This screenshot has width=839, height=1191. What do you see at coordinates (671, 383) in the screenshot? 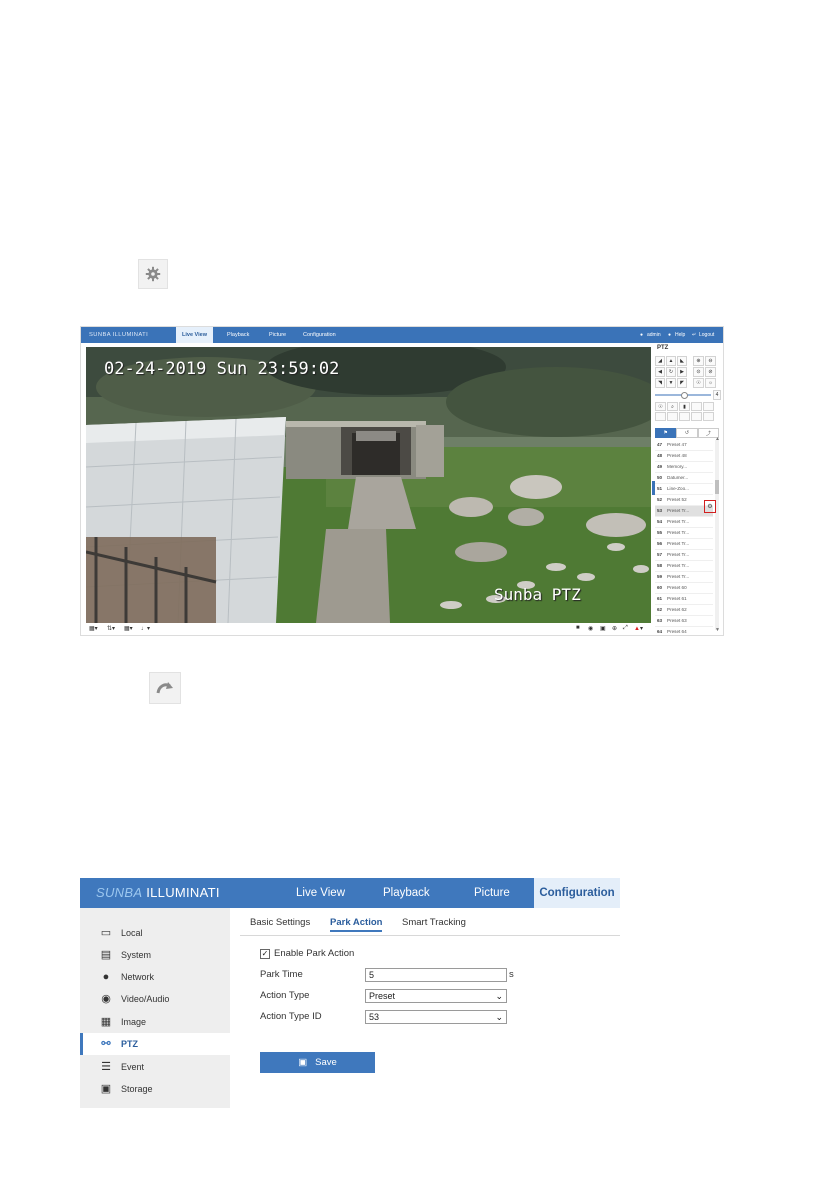
I see `ptz-down-button: ▼` at bounding box center [671, 383].